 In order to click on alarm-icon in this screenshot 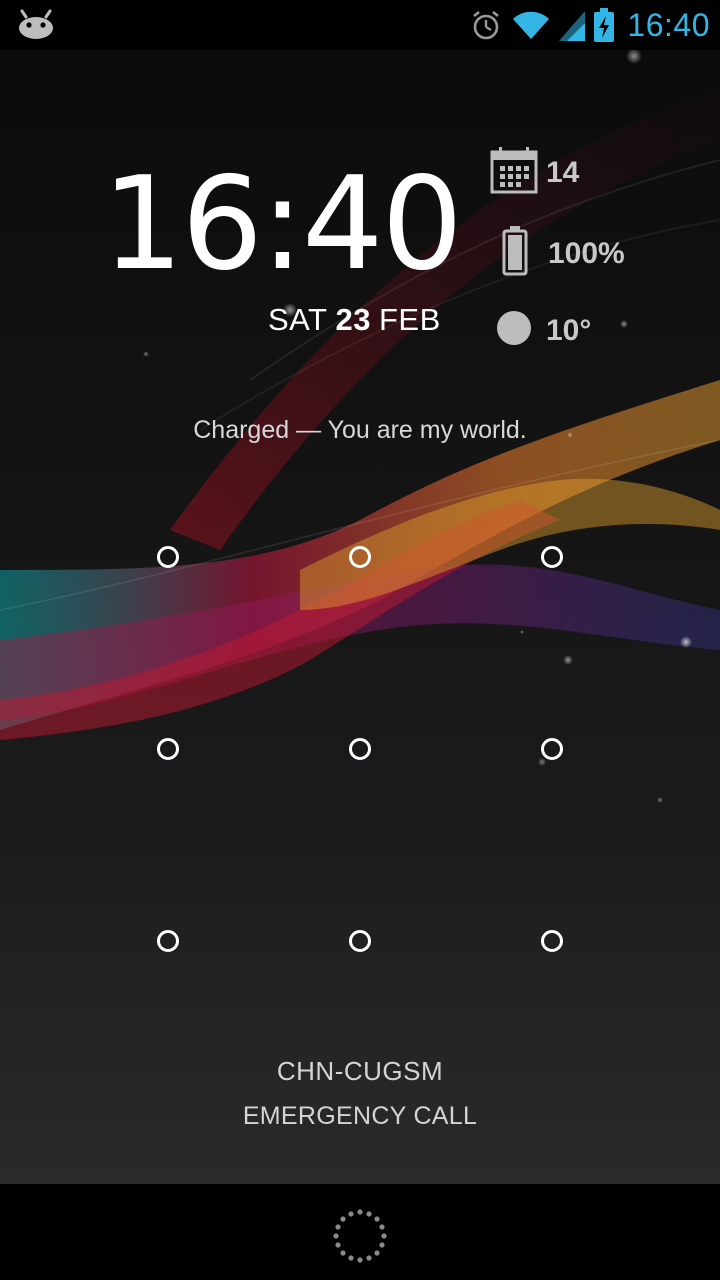, I will do `click(486, 25)`.